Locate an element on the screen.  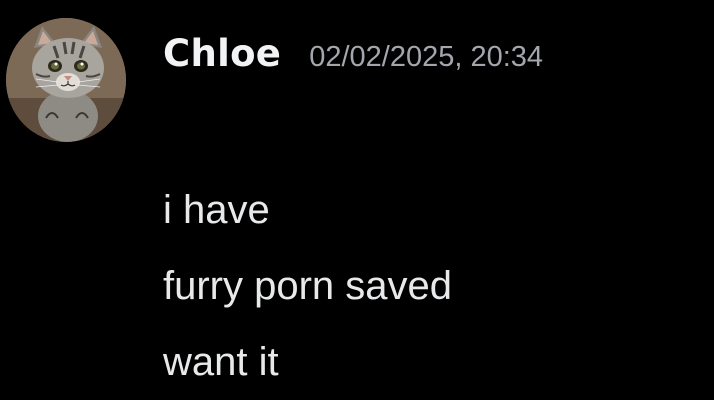
message-header: Chloe 02/02/2025, 20:34 is located at coordinates (353, 53).